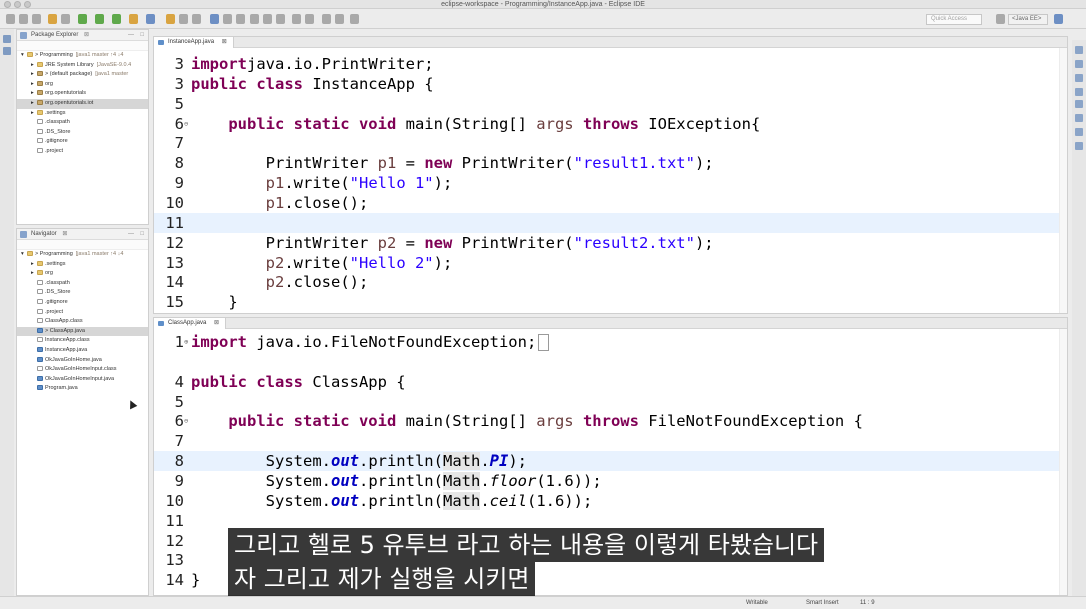 The image size is (1086, 609). Describe the element at coordinates (267, 19) in the screenshot. I see `pin-editor-icon` at that location.